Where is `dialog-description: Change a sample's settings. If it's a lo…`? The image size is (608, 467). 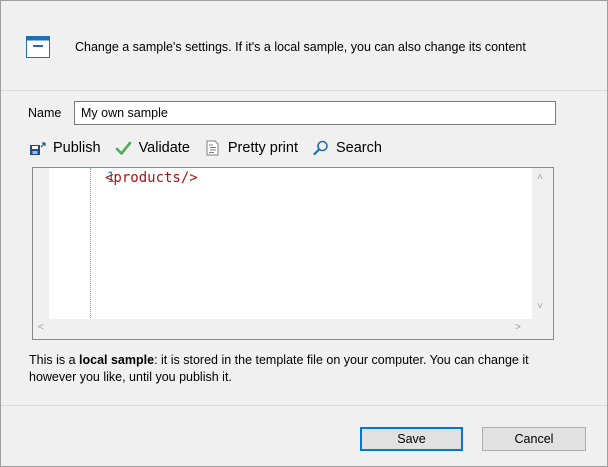 dialog-description: Change a sample's settings. If it's a lo… is located at coordinates (300, 47).